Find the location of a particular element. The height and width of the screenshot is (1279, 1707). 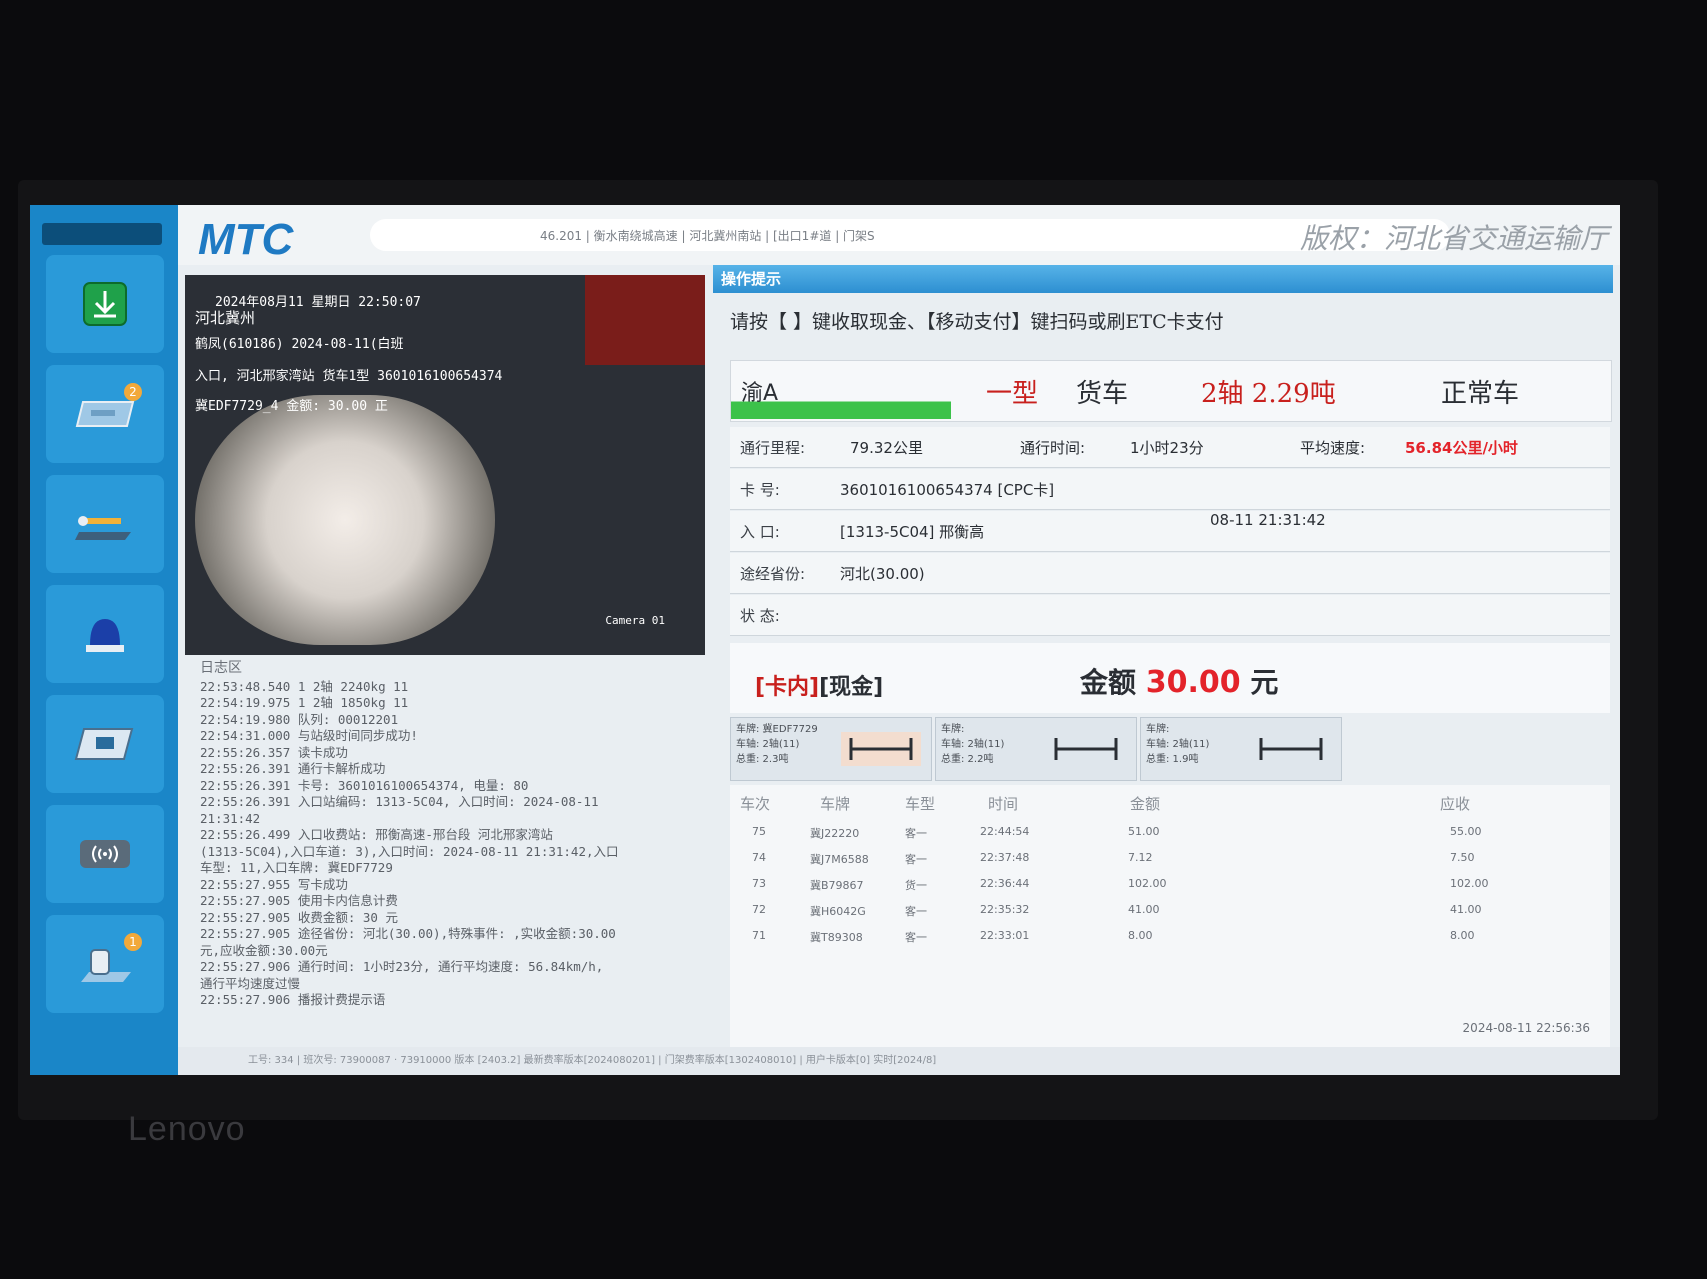

camera-overlay-line: 冀EDF7729_4 金额: 30.00 正 is located at coordinates (291, 406).